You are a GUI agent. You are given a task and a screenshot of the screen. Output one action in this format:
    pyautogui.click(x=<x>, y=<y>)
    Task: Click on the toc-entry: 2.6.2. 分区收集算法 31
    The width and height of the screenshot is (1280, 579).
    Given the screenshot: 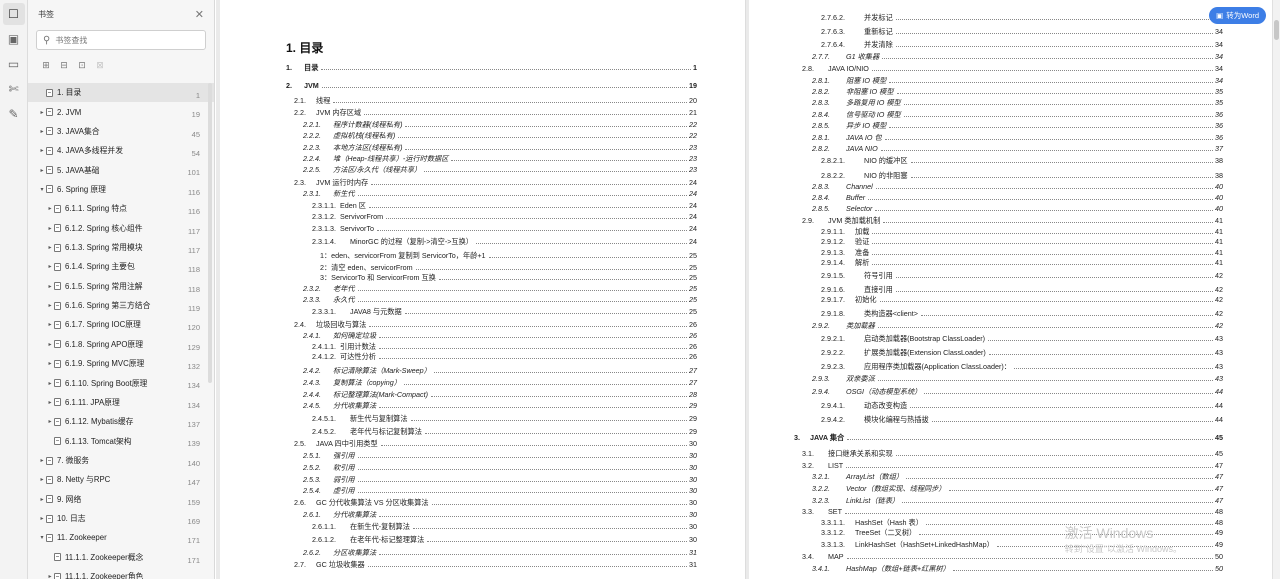 What is the action you would take?
    pyautogui.click(x=500, y=552)
    